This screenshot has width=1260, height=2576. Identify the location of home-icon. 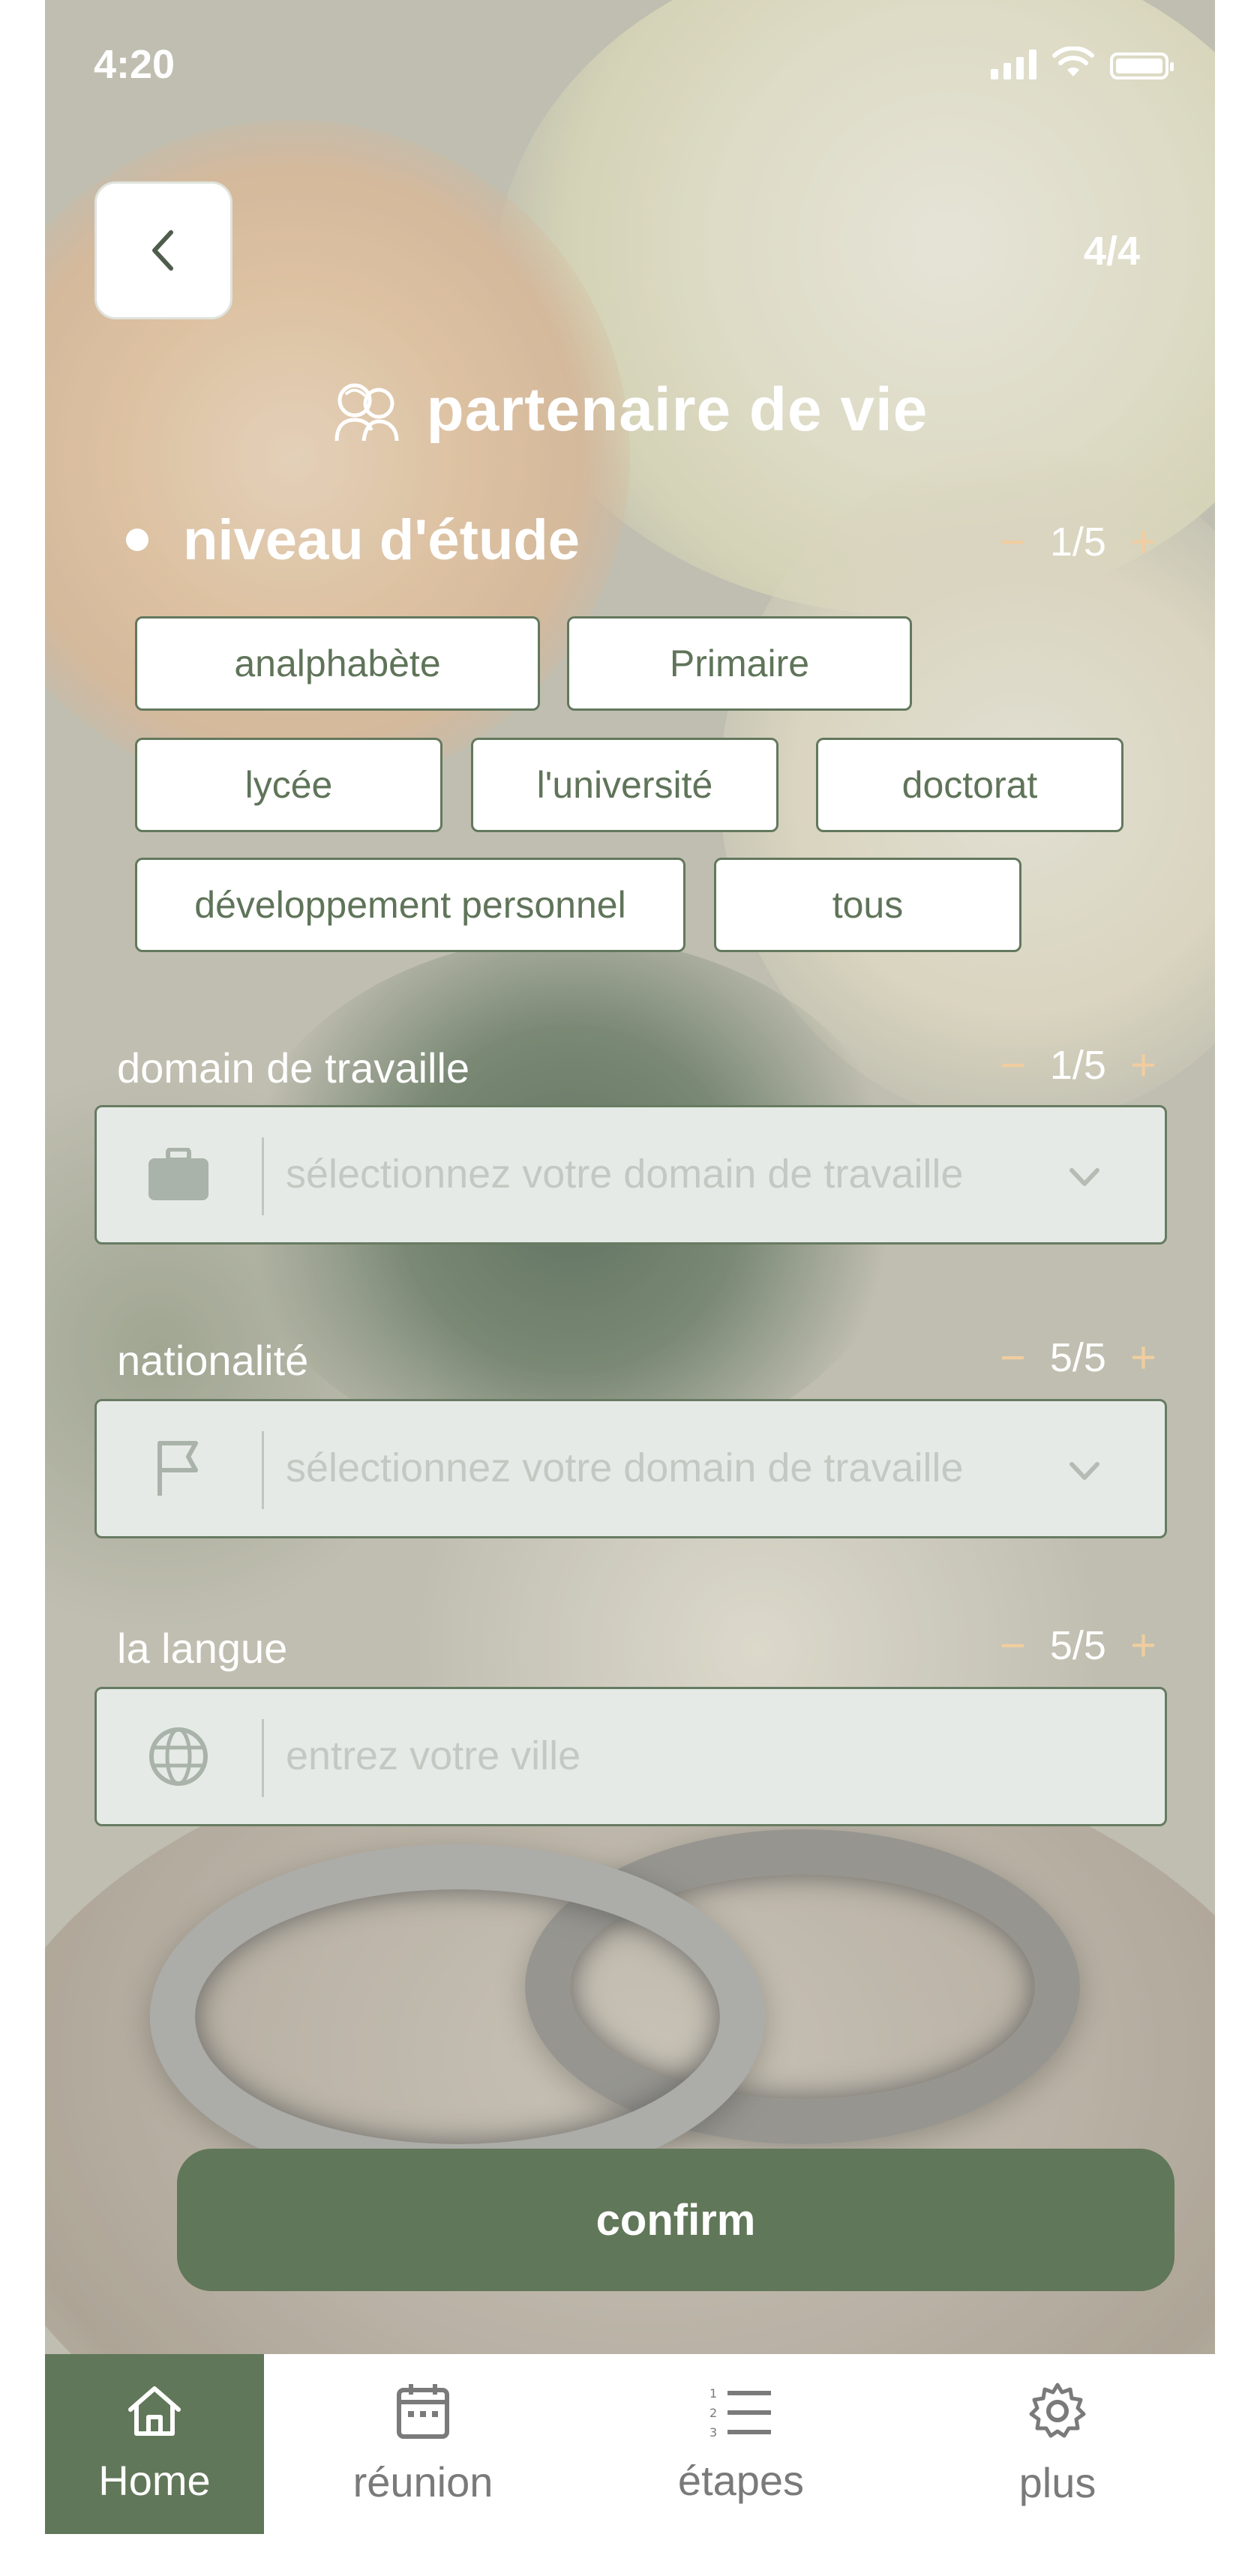
(154, 2411).